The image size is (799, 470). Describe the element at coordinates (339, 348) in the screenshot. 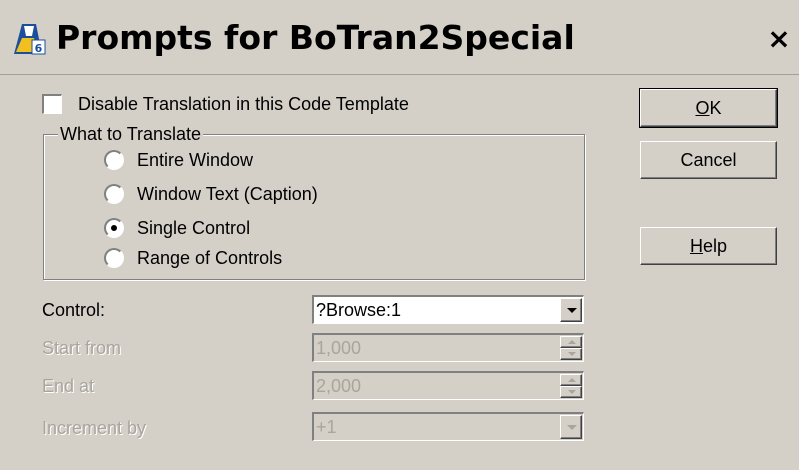

I see `start-from-value: 1,000` at that location.